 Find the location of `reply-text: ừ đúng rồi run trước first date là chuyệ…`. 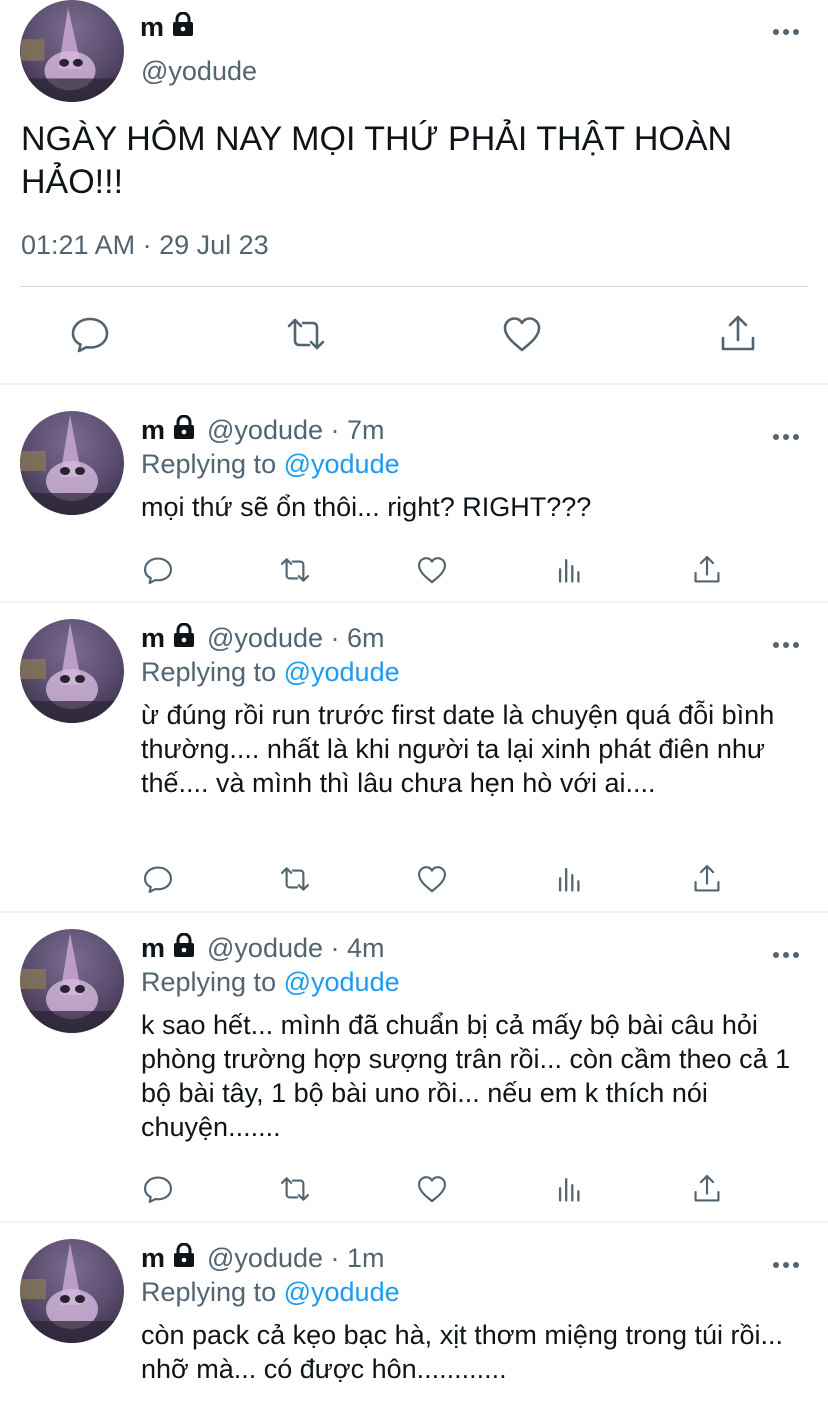

reply-text: ừ đúng rồi run trước first date là chuyệ… is located at coordinates (458, 749).